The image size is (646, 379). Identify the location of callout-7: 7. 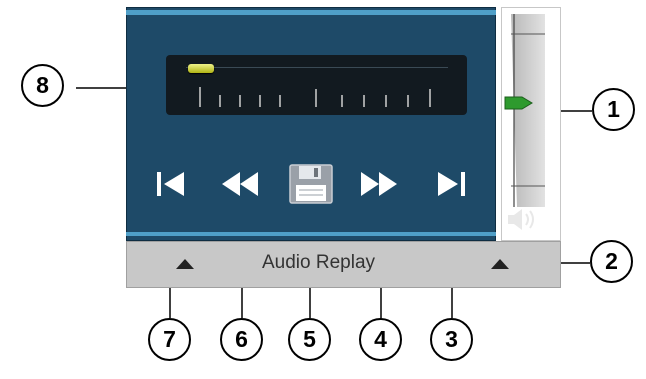
(169, 339).